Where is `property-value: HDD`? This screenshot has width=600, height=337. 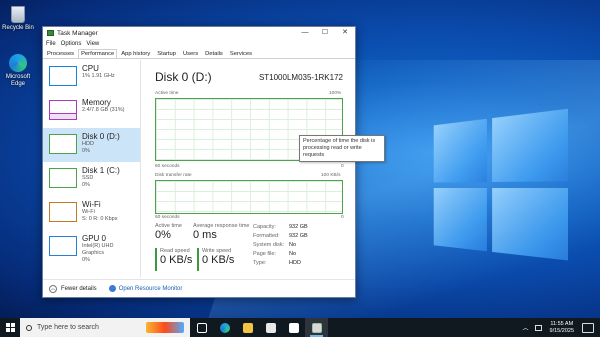
property-value: HDD is located at coordinates (295, 263).